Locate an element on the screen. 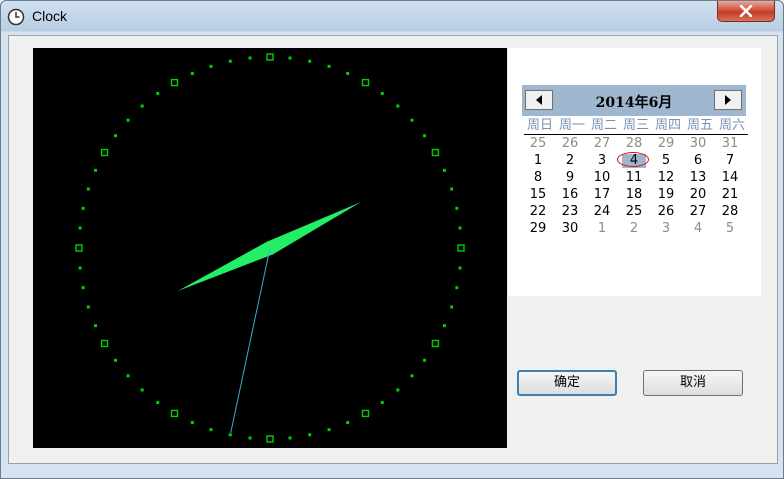 This screenshot has height=479, width=784. weekday-label: 周一 is located at coordinates (571, 125).